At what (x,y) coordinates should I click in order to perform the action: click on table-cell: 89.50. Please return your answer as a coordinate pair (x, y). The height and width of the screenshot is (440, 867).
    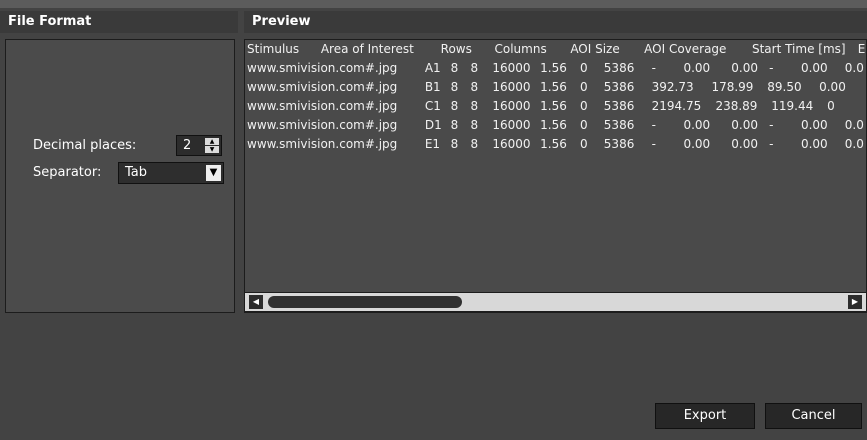
    Looking at the image, I should click on (784, 87).